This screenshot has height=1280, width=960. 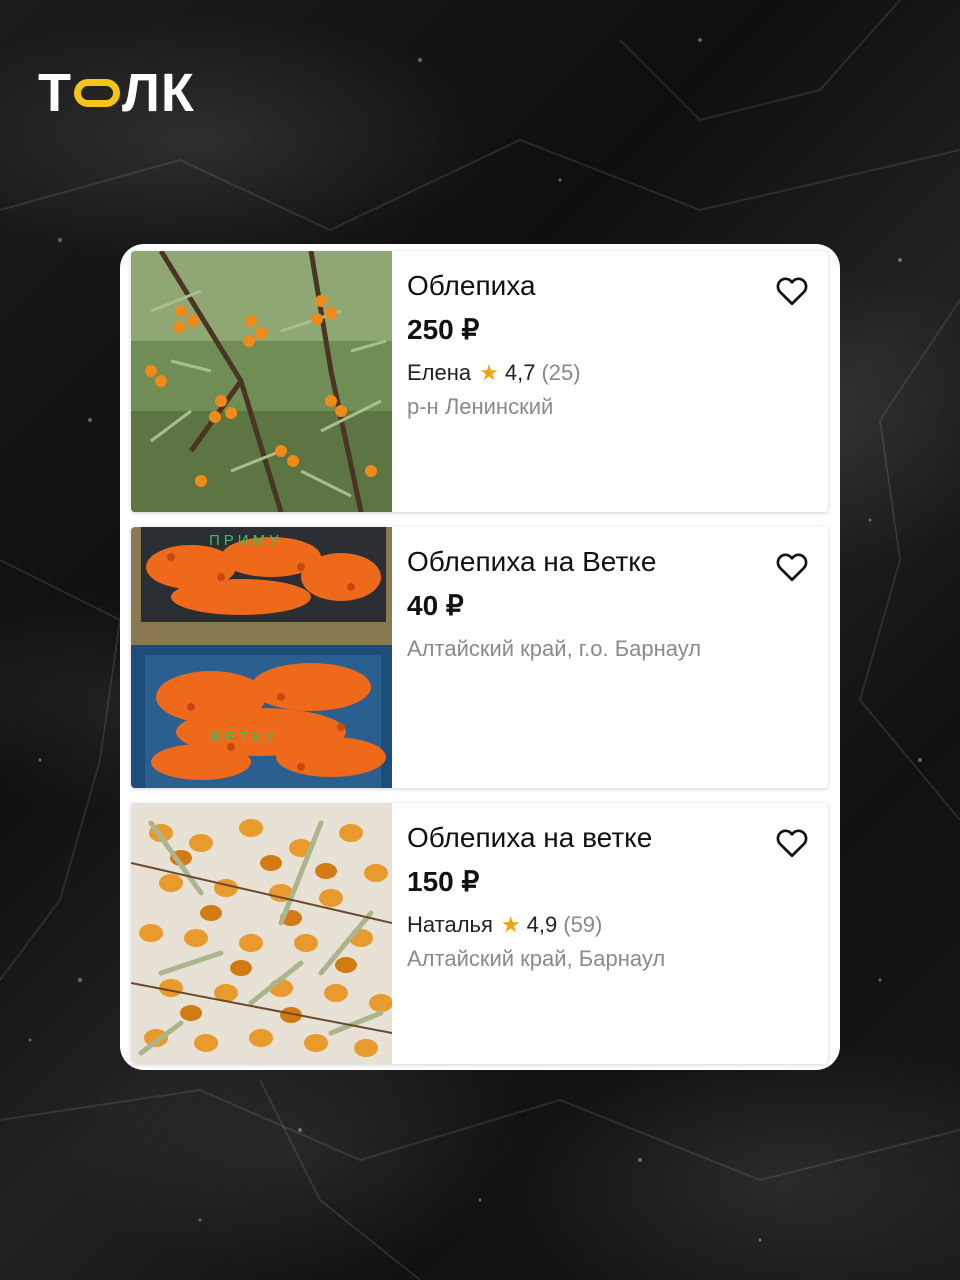 I want to click on brand-logo: Т ЛК, so click(x=116, y=93).